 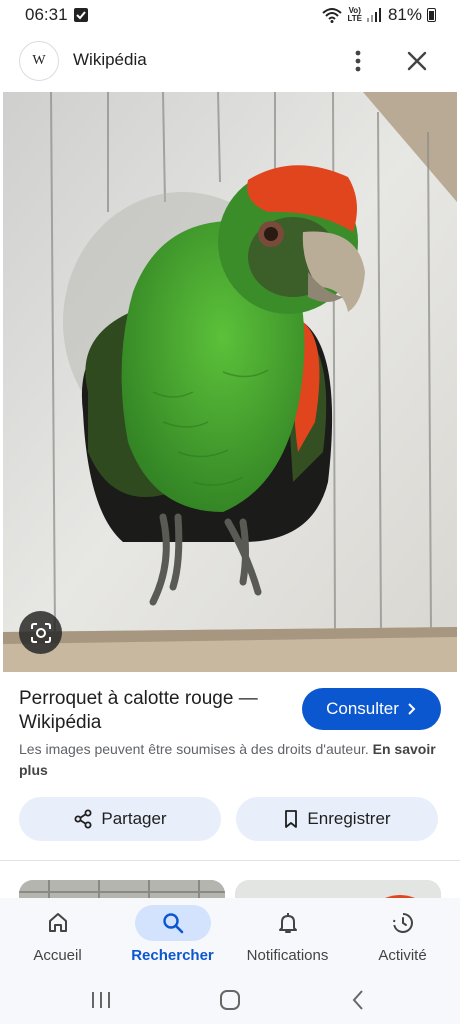 What do you see at coordinates (101, 1000) in the screenshot?
I see `recent-apps-icon` at bounding box center [101, 1000].